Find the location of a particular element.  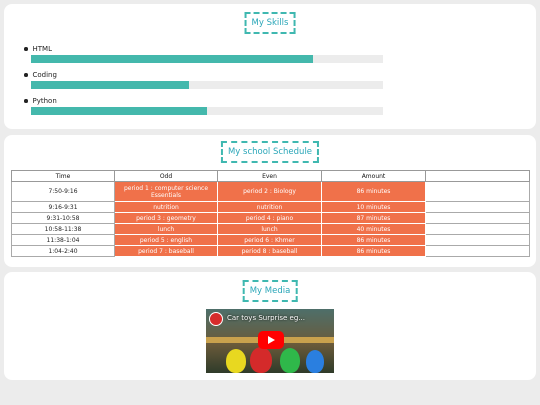

time-cell: 7:50-9:16 is located at coordinates (63, 191).